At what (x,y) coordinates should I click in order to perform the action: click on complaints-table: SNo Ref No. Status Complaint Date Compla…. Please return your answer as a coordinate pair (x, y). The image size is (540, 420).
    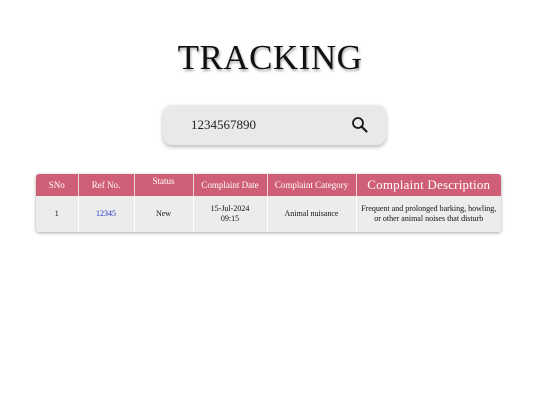
    Looking at the image, I should click on (268, 203).